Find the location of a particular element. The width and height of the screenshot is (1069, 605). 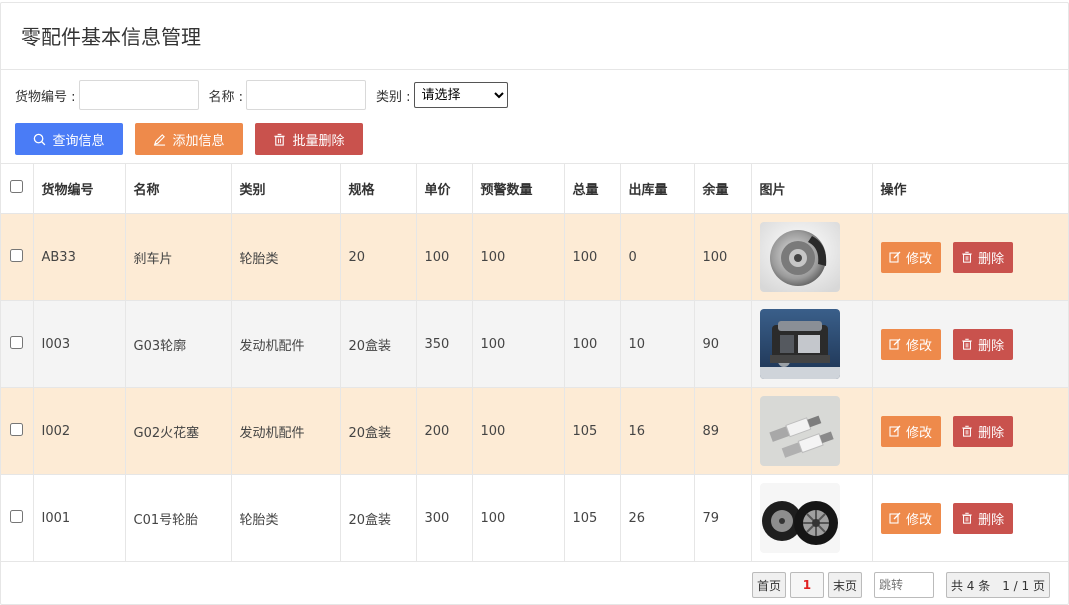

header-out: 出库量 is located at coordinates (657, 188).